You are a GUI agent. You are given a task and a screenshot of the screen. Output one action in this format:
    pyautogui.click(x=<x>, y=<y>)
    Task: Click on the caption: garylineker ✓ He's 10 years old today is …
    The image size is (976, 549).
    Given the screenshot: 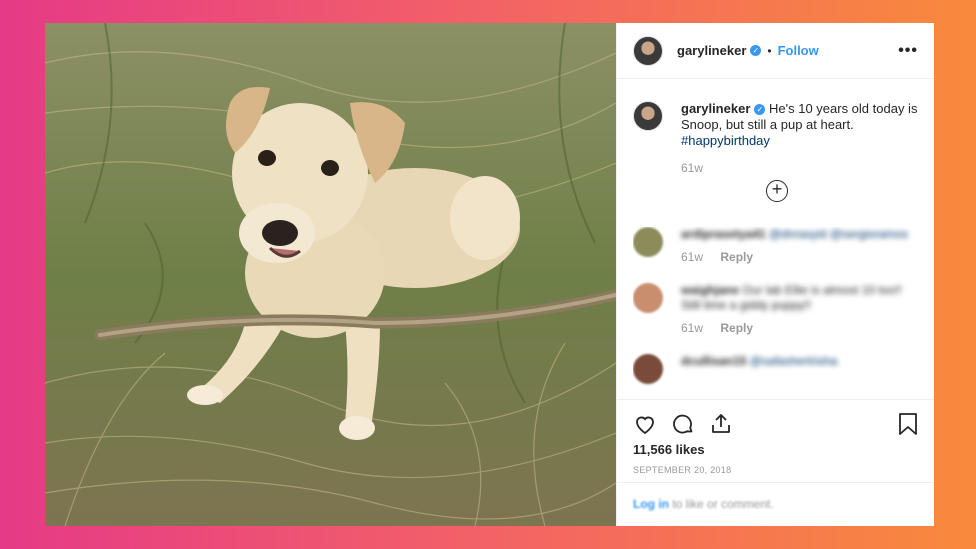 What is the action you would take?
    pyautogui.click(x=775, y=114)
    